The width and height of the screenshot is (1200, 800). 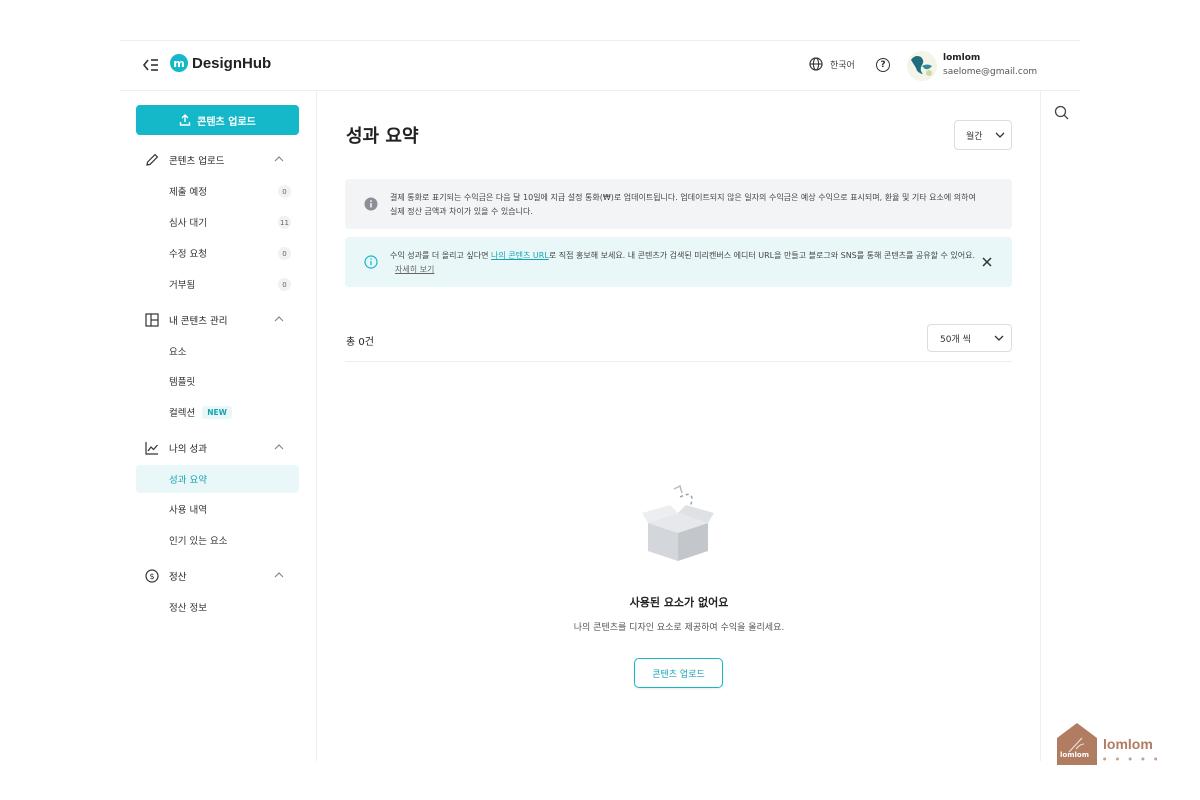 I want to click on sidebar-item-settlement-info: 정산 정보, so click(x=217, y=607).